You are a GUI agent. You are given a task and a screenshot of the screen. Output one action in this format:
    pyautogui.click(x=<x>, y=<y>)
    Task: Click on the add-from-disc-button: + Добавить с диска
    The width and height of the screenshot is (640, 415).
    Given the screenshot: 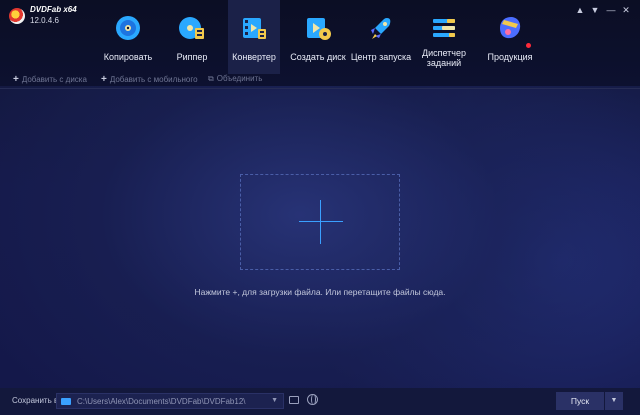 What is the action you would take?
    pyautogui.click(x=50, y=79)
    